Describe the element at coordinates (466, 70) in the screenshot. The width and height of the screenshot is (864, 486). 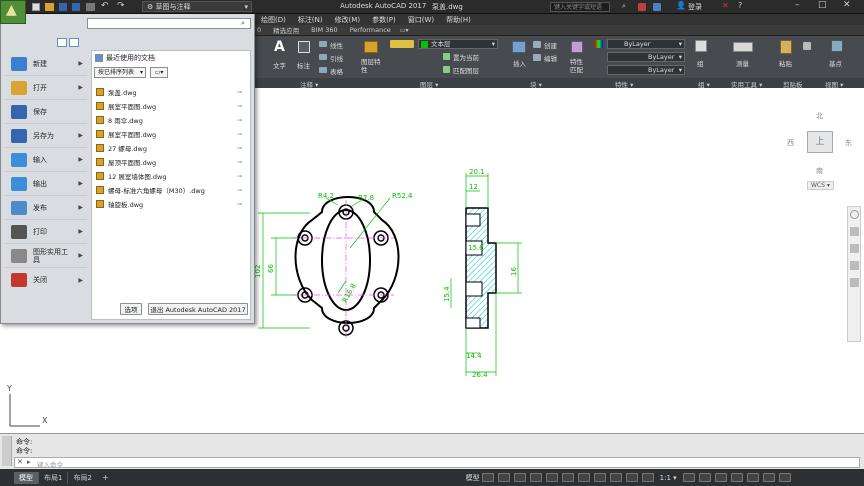
I see `match-layer-button: 匹配图层` at that location.